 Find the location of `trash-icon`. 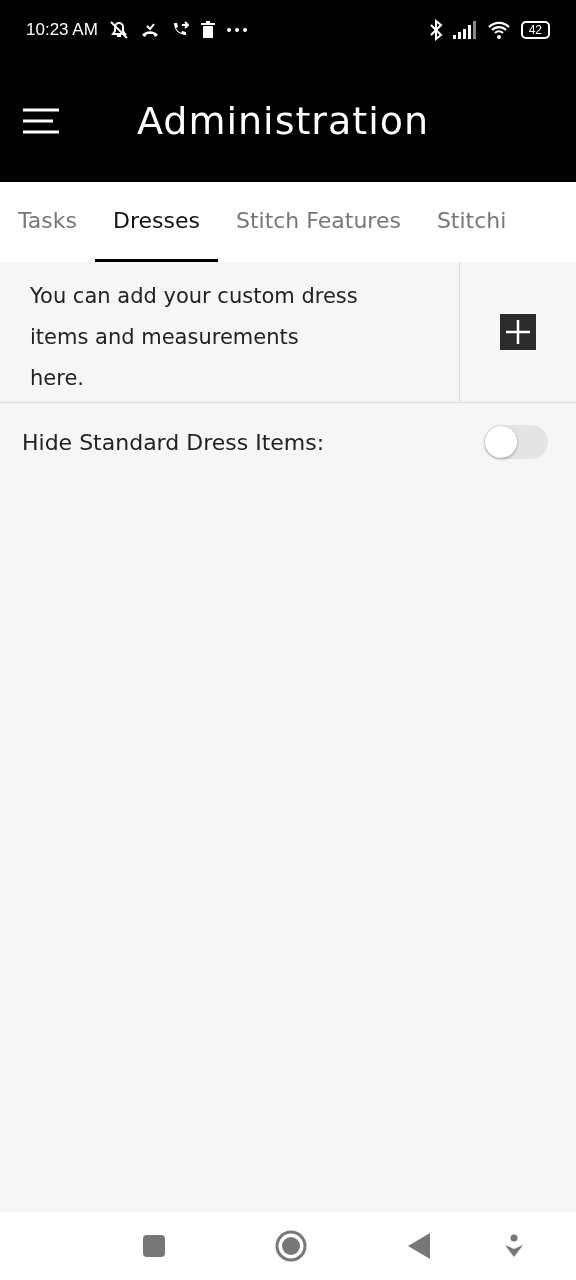

trash-icon is located at coordinates (207, 30).